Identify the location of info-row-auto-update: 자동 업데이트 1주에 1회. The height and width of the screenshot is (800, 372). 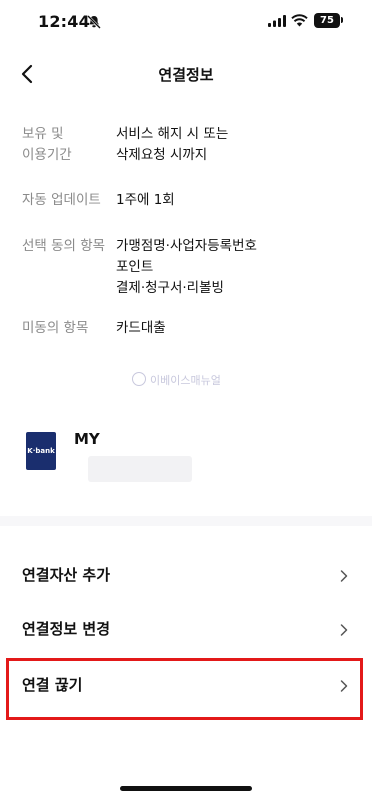
(98, 200).